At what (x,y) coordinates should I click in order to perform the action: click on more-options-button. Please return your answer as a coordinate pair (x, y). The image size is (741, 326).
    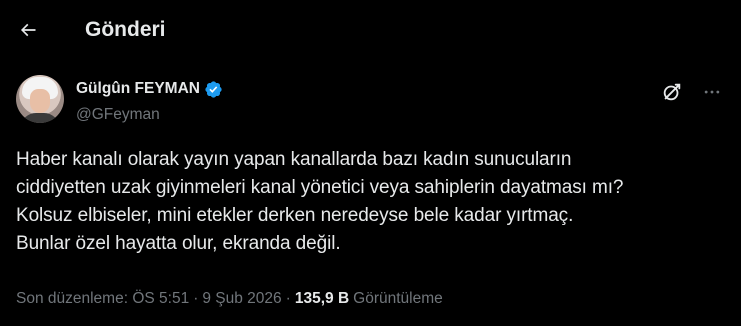
    Looking at the image, I should click on (712, 92).